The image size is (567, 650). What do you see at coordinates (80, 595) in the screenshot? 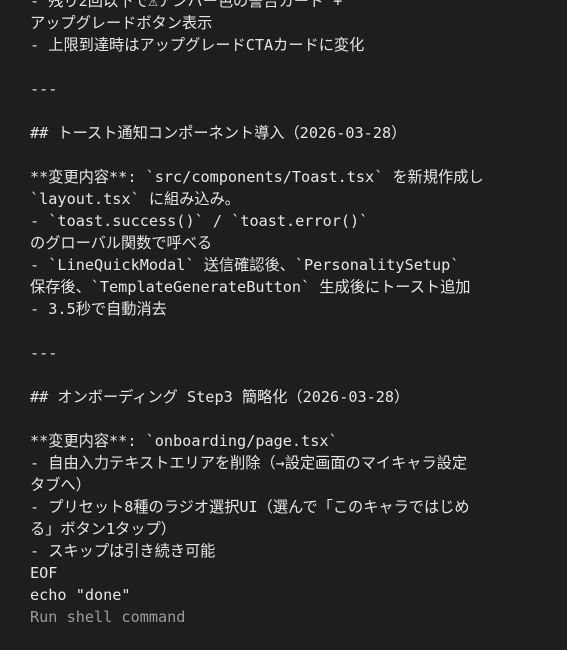
I see `output-line: echo "done"` at bounding box center [80, 595].